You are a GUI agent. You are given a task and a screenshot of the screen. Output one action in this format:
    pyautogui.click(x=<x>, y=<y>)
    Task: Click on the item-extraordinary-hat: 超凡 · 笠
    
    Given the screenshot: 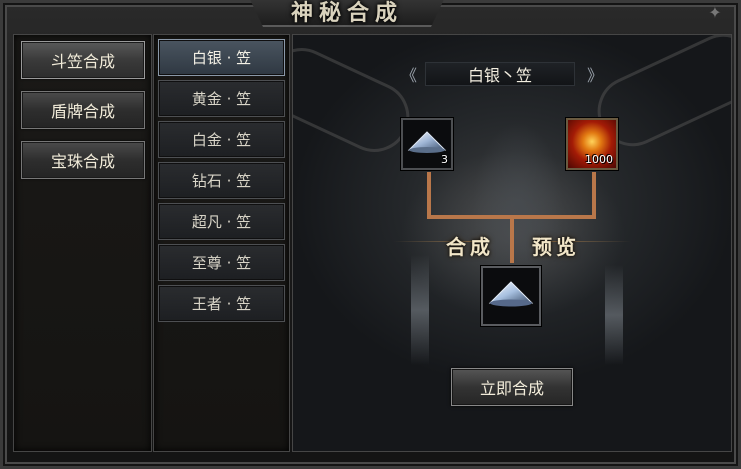 What is the action you would take?
    pyautogui.click(x=221, y=221)
    